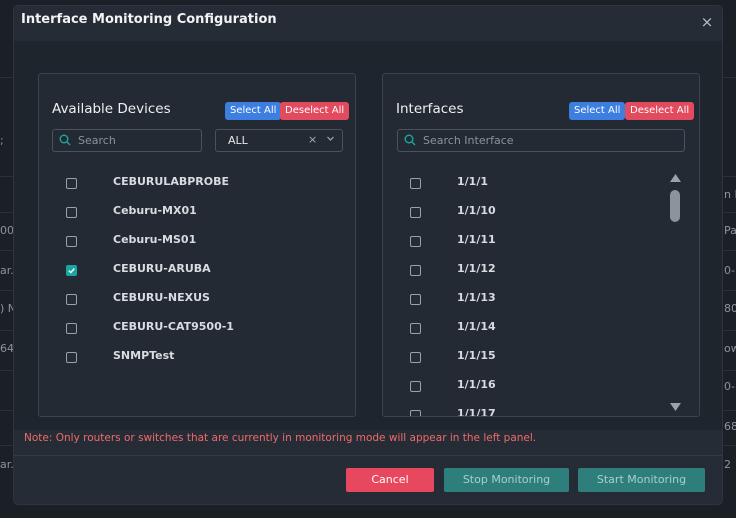  I want to click on bg-text: n M, so click(730, 194).